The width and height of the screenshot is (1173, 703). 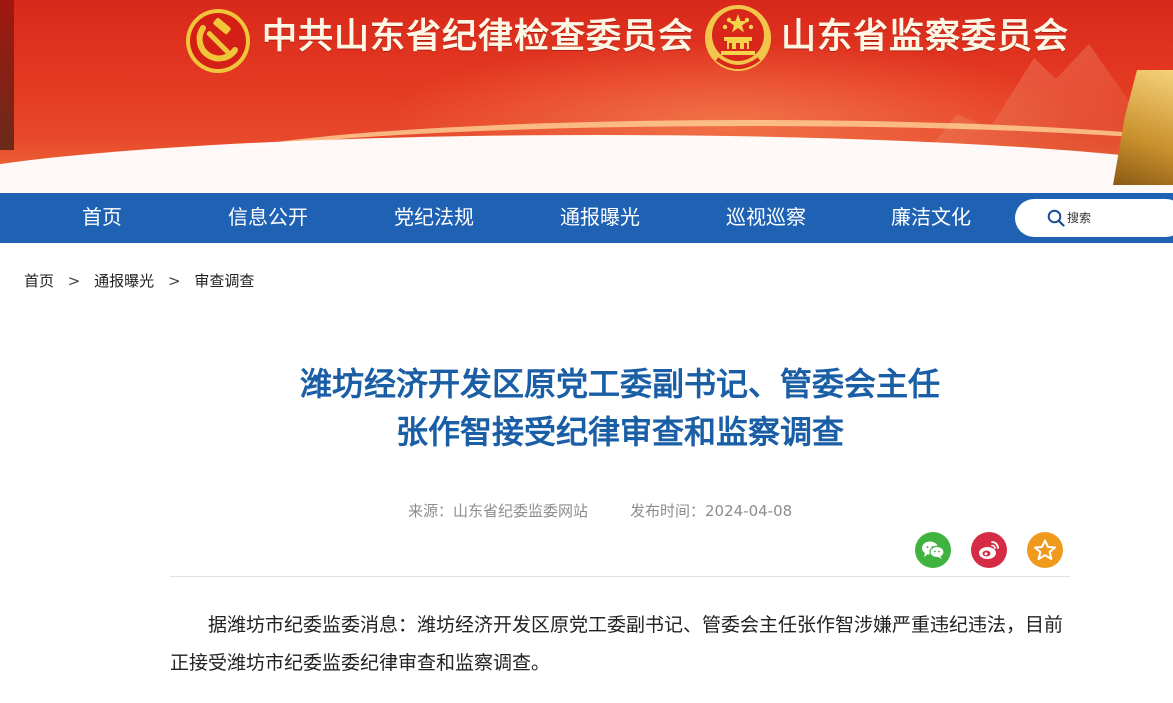 I want to click on banner-title-state: 山东省监察委员会, so click(x=925, y=37).